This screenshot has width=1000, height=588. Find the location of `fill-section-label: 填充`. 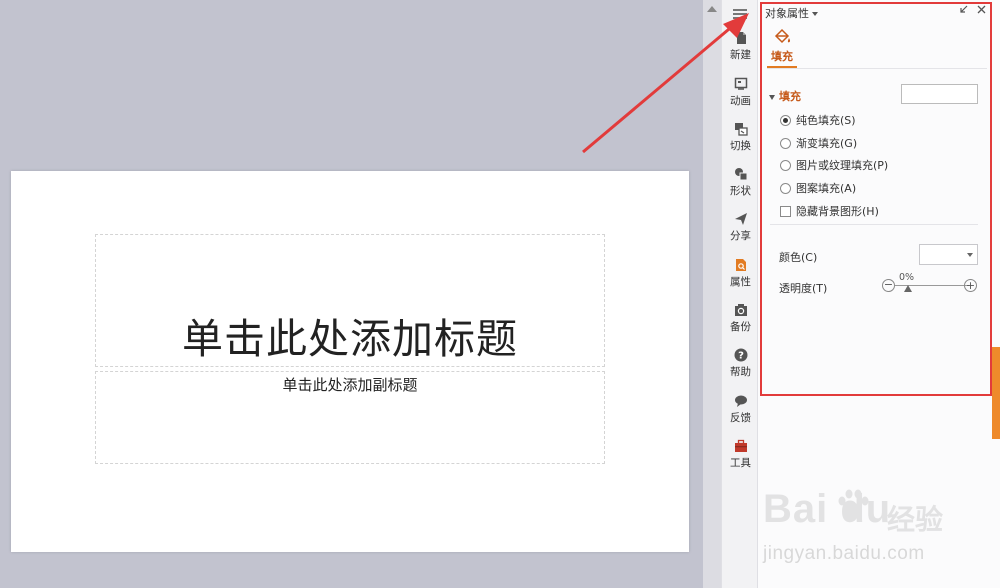

fill-section-label: 填充 is located at coordinates (790, 96).